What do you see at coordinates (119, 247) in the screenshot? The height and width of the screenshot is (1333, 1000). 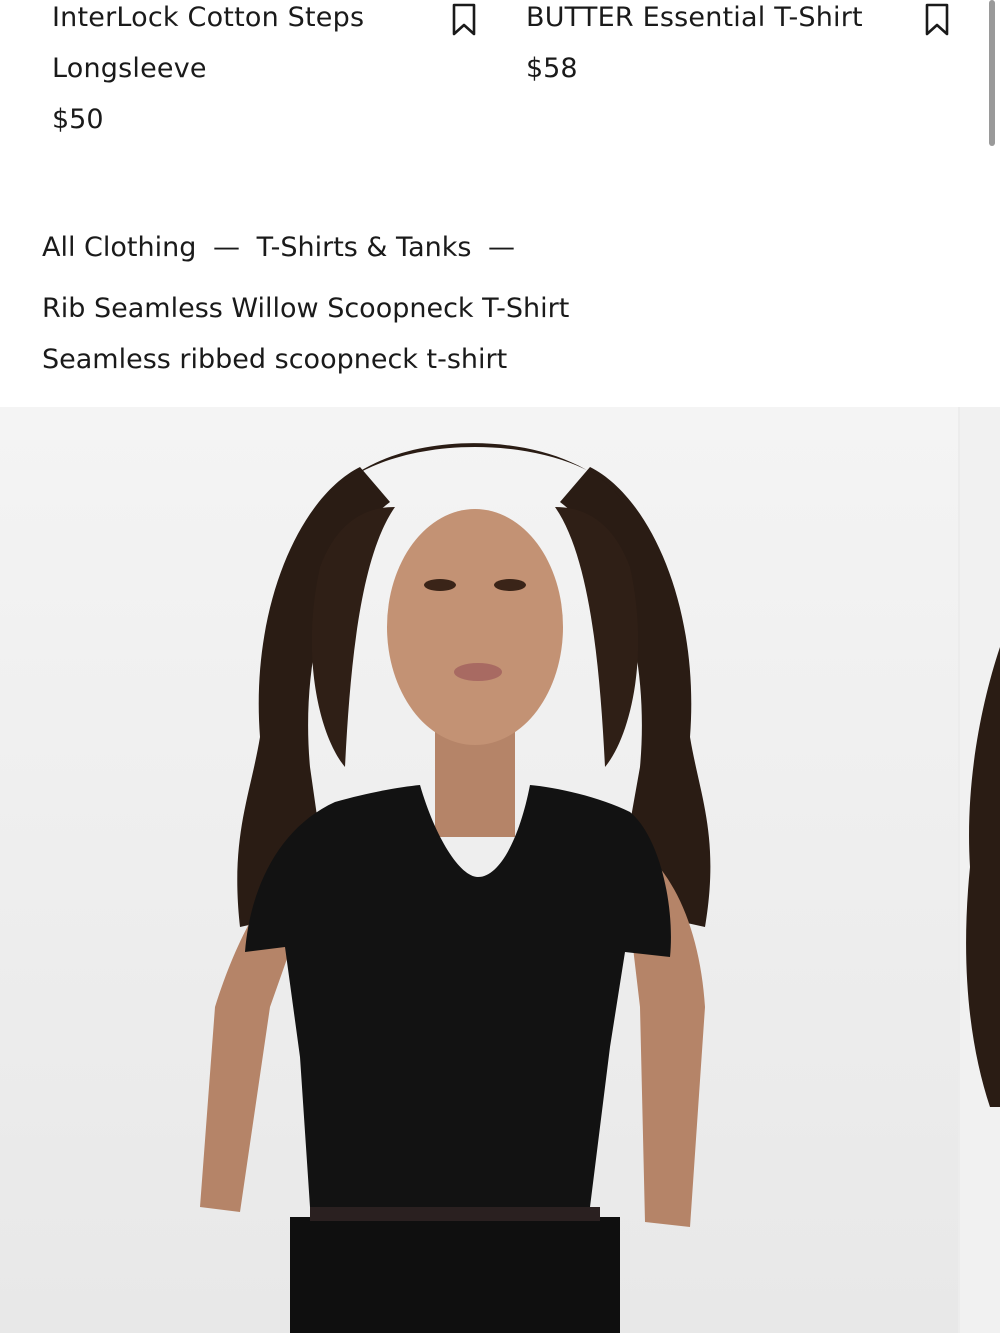 I see `breadcrumb-item-all-clothing: All Clothing` at bounding box center [119, 247].